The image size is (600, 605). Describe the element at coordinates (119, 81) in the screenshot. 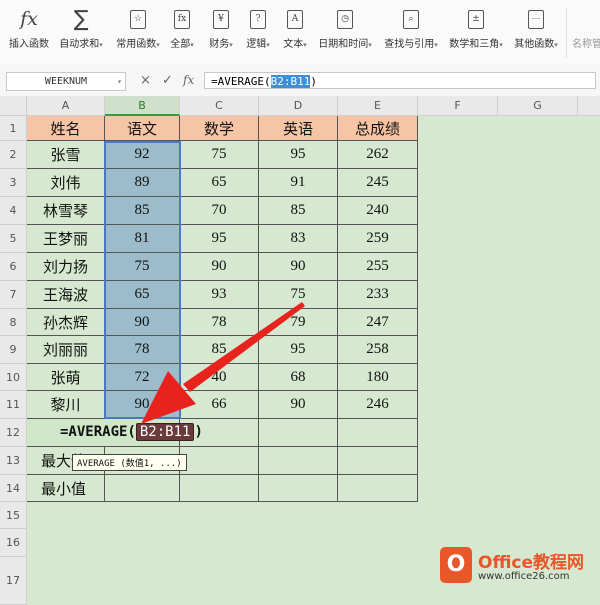

I see `chevron-down-icon: ▾` at that location.